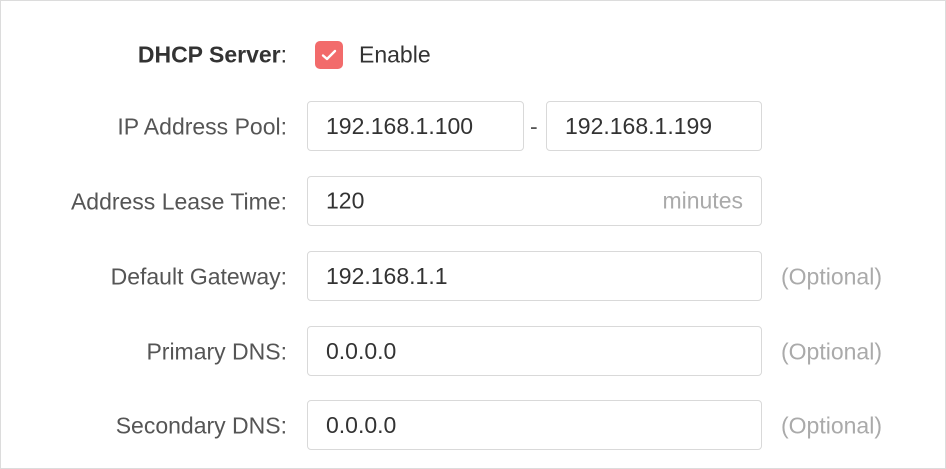  I want to click on dhcp-server-label-text: DHCP Server, so click(209, 54).